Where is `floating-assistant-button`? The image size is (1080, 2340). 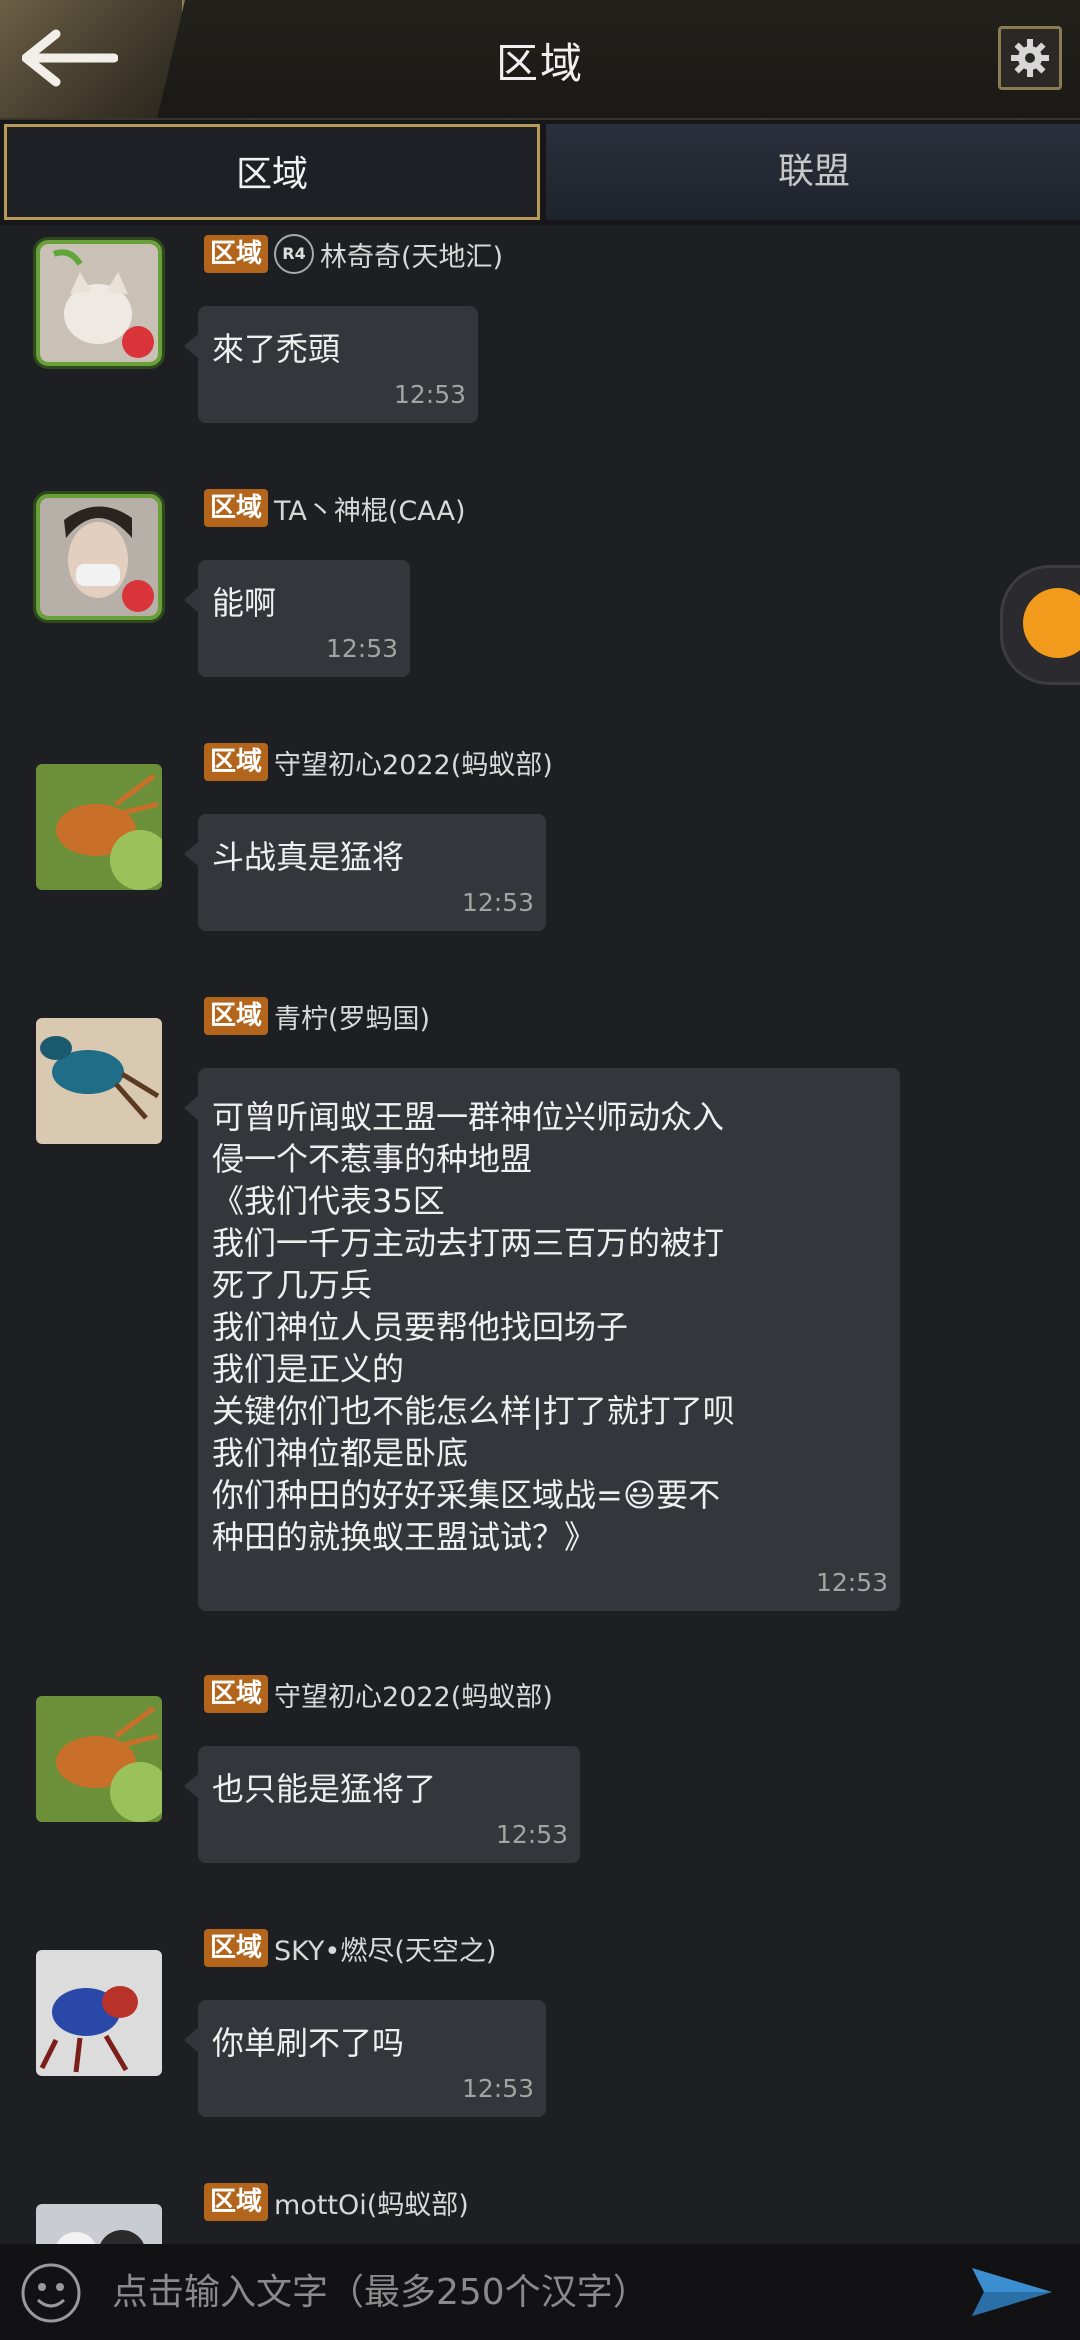
floating-assistant-button is located at coordinates (1040, 625).